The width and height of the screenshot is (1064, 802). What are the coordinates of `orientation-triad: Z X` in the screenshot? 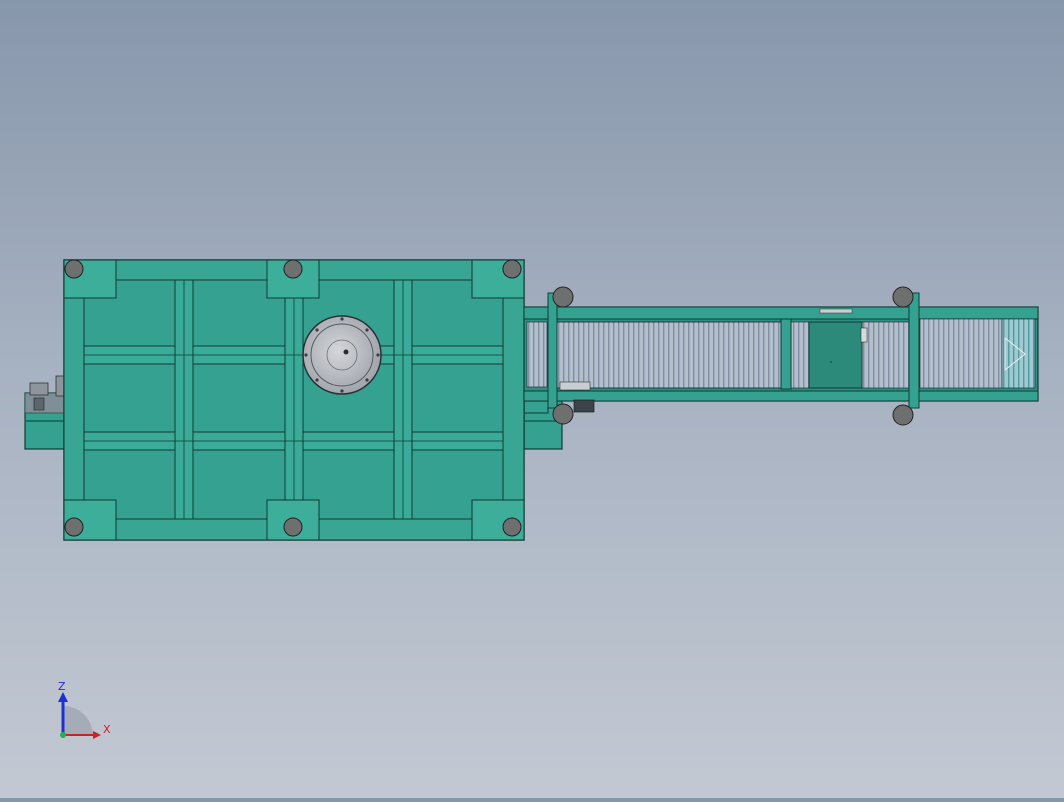 It's located at (84, 709).